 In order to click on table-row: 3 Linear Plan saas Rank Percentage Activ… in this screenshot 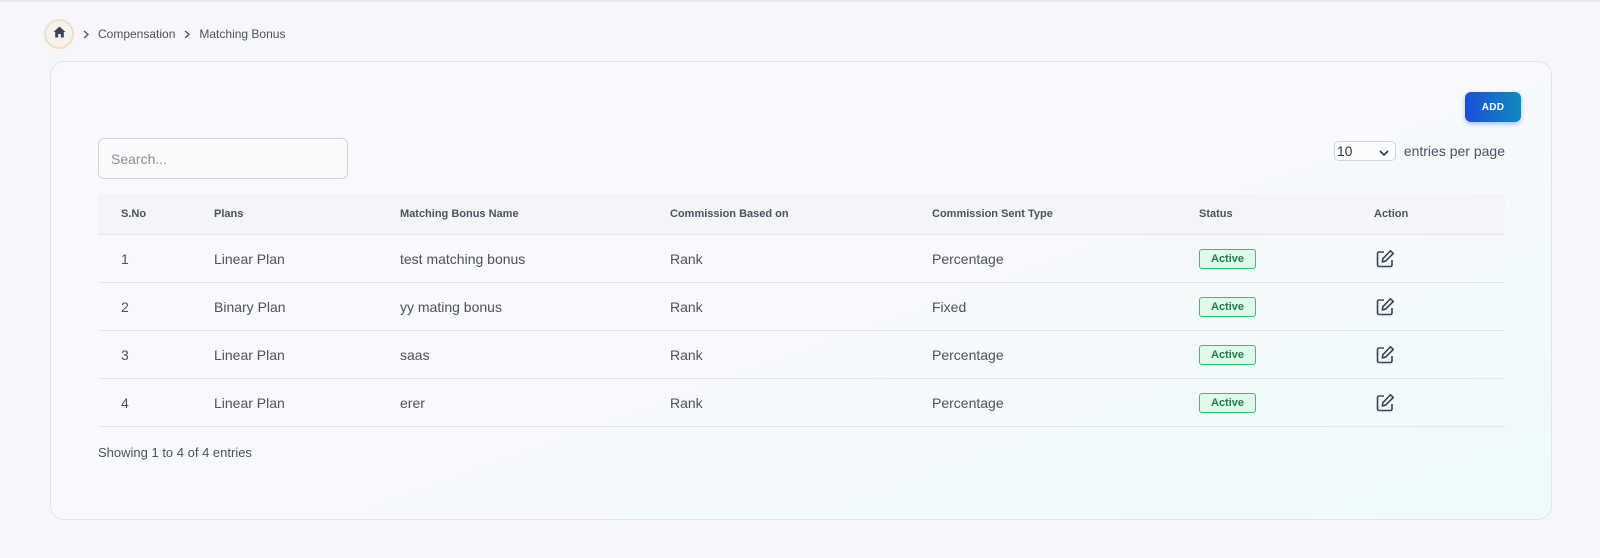, I will do `click(801, 355)`.